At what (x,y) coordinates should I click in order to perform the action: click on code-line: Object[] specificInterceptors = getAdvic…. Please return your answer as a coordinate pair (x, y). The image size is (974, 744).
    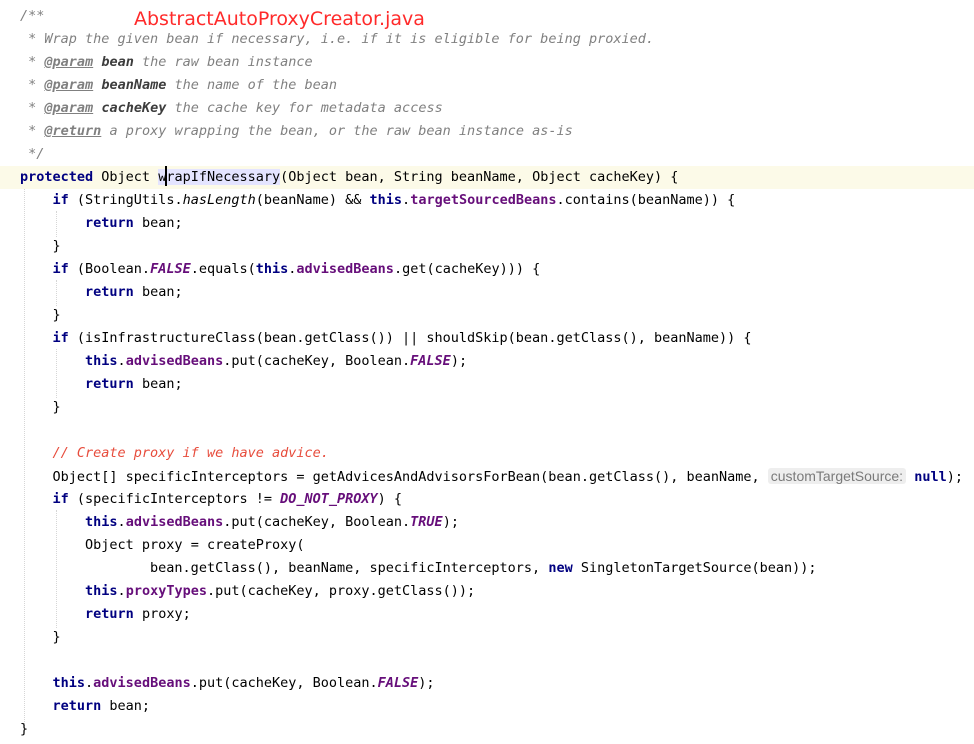
    Looking at the image, I should click on (487, 476).